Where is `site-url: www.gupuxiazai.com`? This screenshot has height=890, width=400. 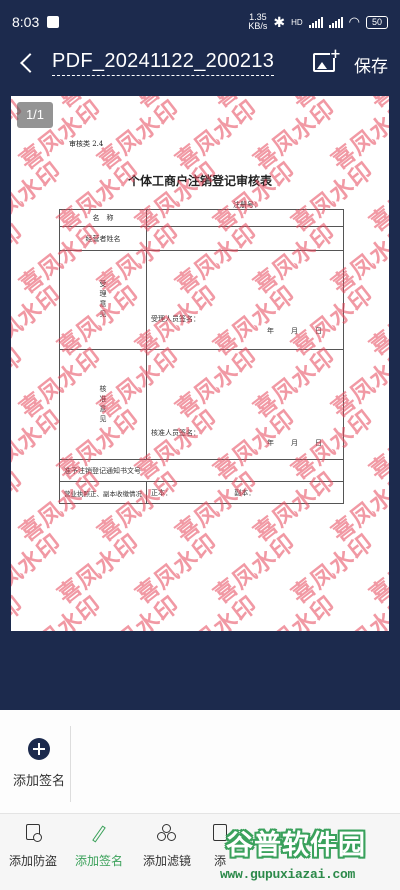 site-url: www.gupuxiazai.com is located at coordinates (288, 874).